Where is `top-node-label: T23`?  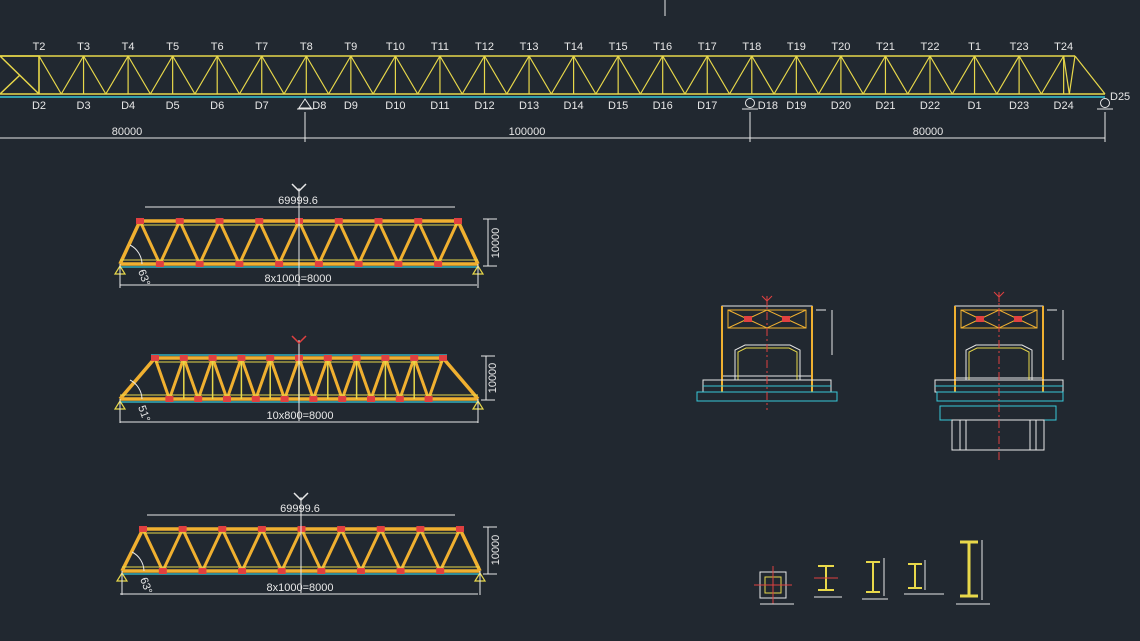
top-node-label: T23 is located at coordinates (1019, 47).